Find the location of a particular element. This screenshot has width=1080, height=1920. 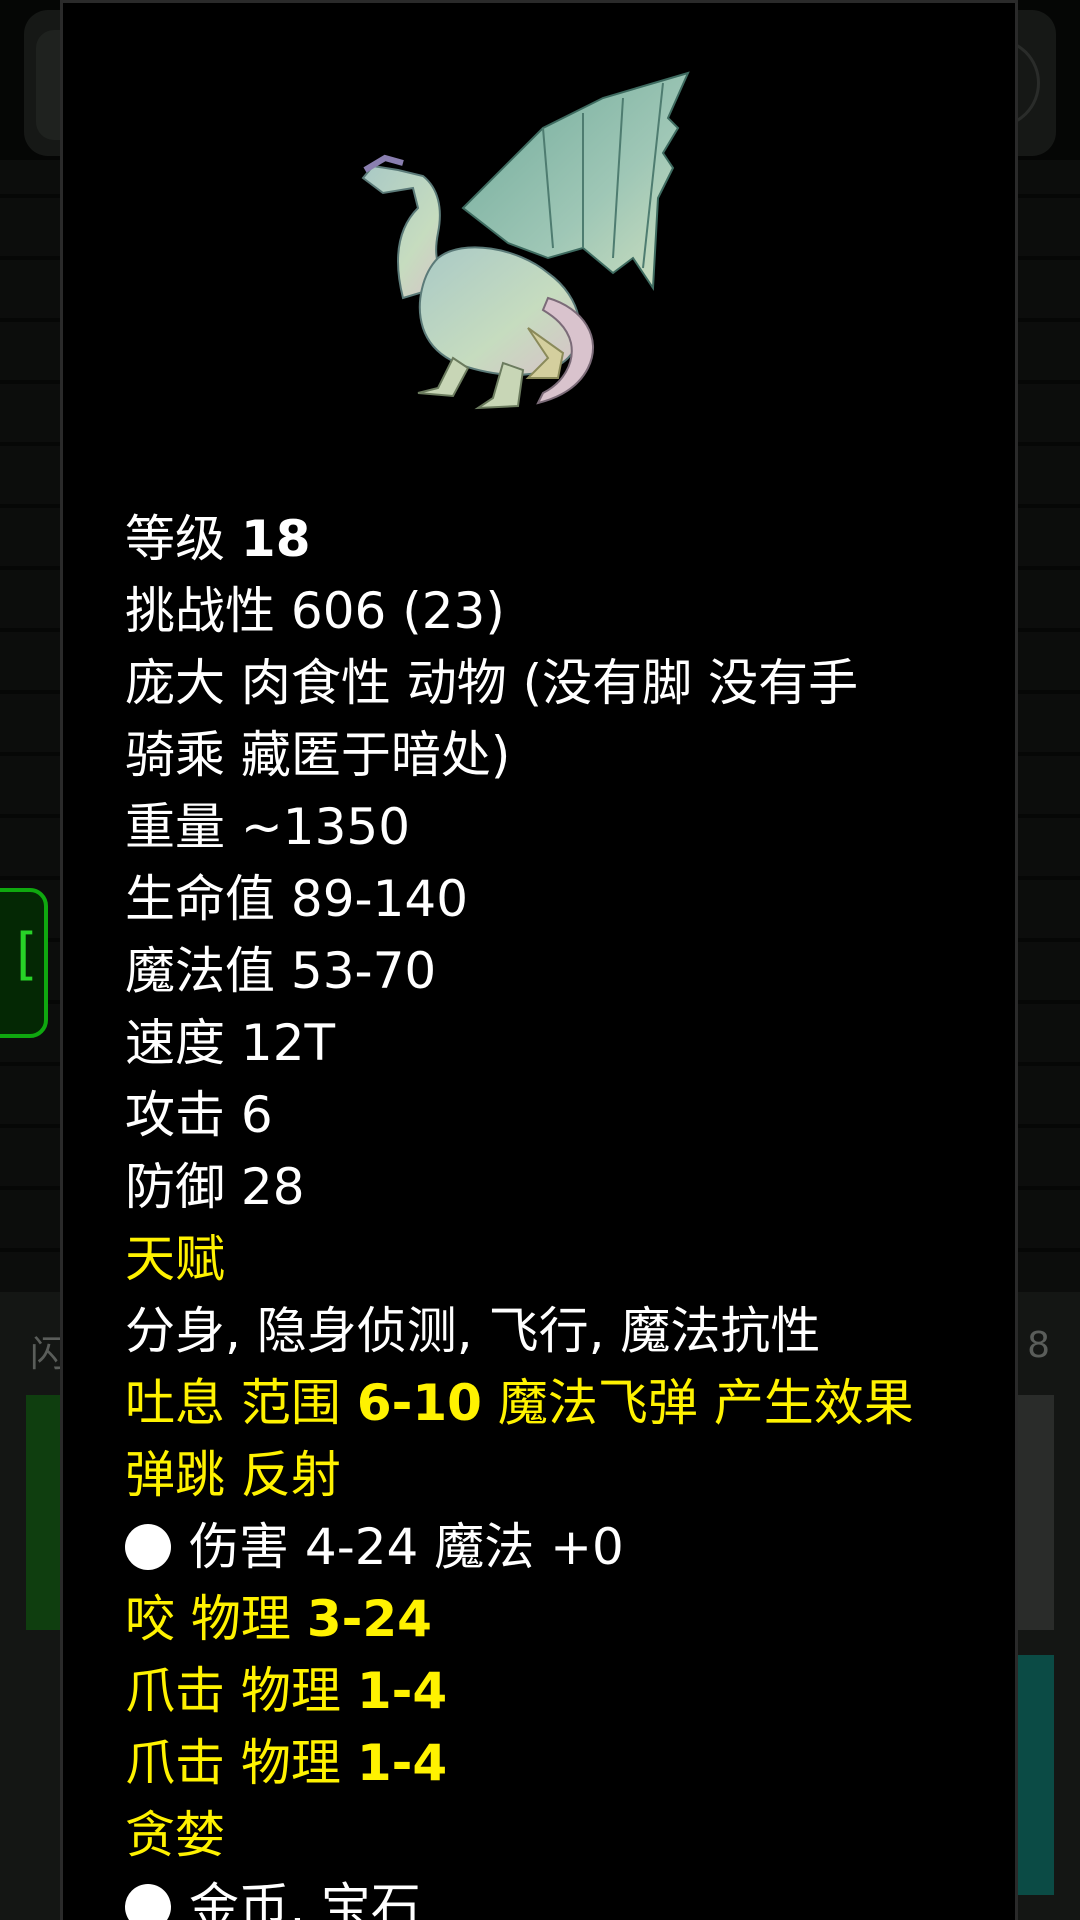

background-green-chip: [ is located at coordinates (24, 963).